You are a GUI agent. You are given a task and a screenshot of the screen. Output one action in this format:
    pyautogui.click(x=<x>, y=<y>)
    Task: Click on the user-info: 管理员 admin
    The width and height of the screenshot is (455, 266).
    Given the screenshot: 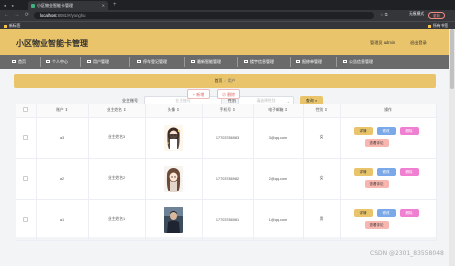 What is the action you would take?
    pyautogui.click(x=383, y=42)
    